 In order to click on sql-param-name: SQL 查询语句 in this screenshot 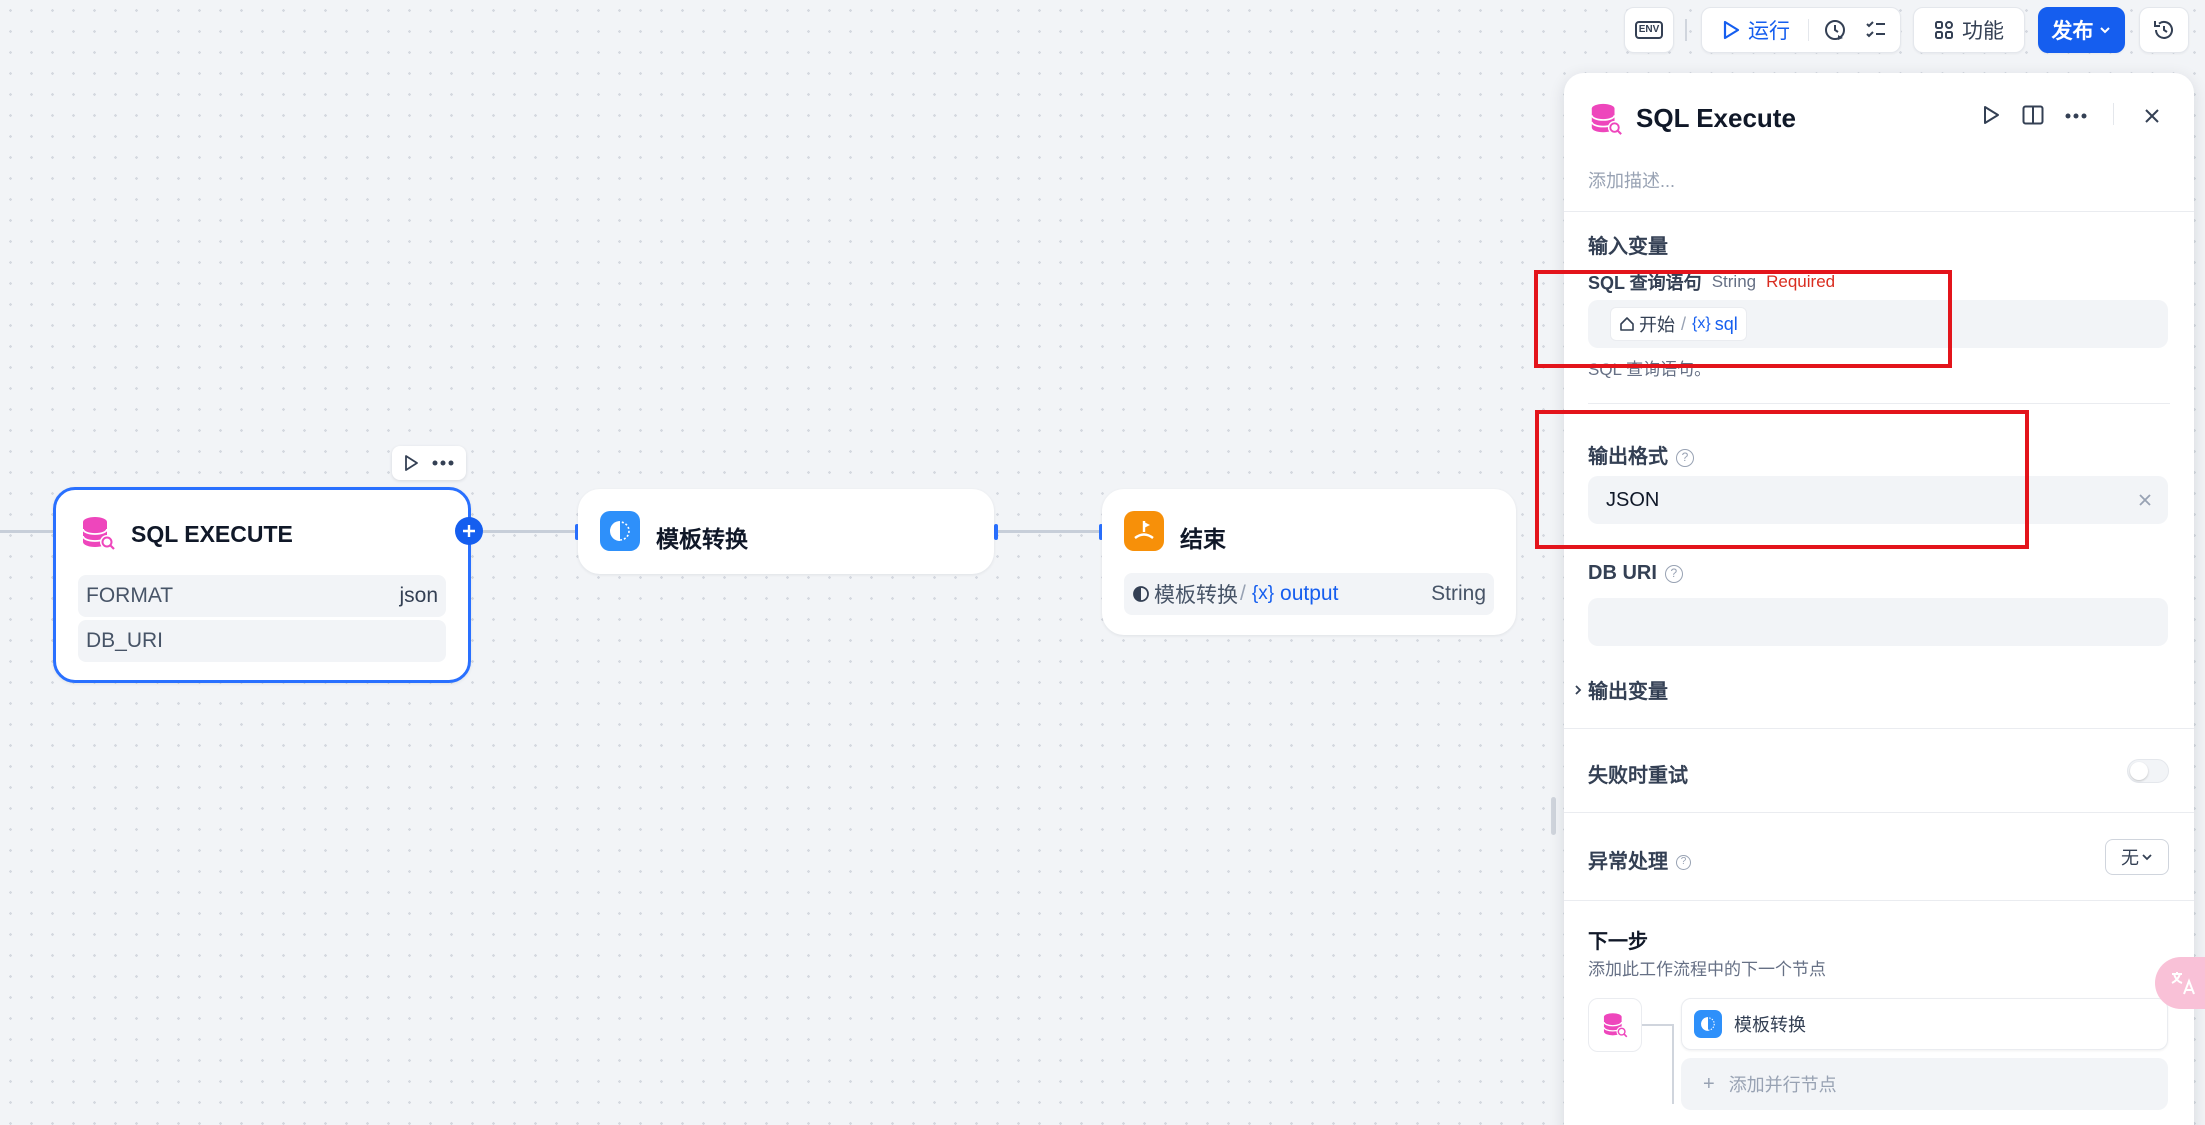, I will do `click(1645, 283)`.